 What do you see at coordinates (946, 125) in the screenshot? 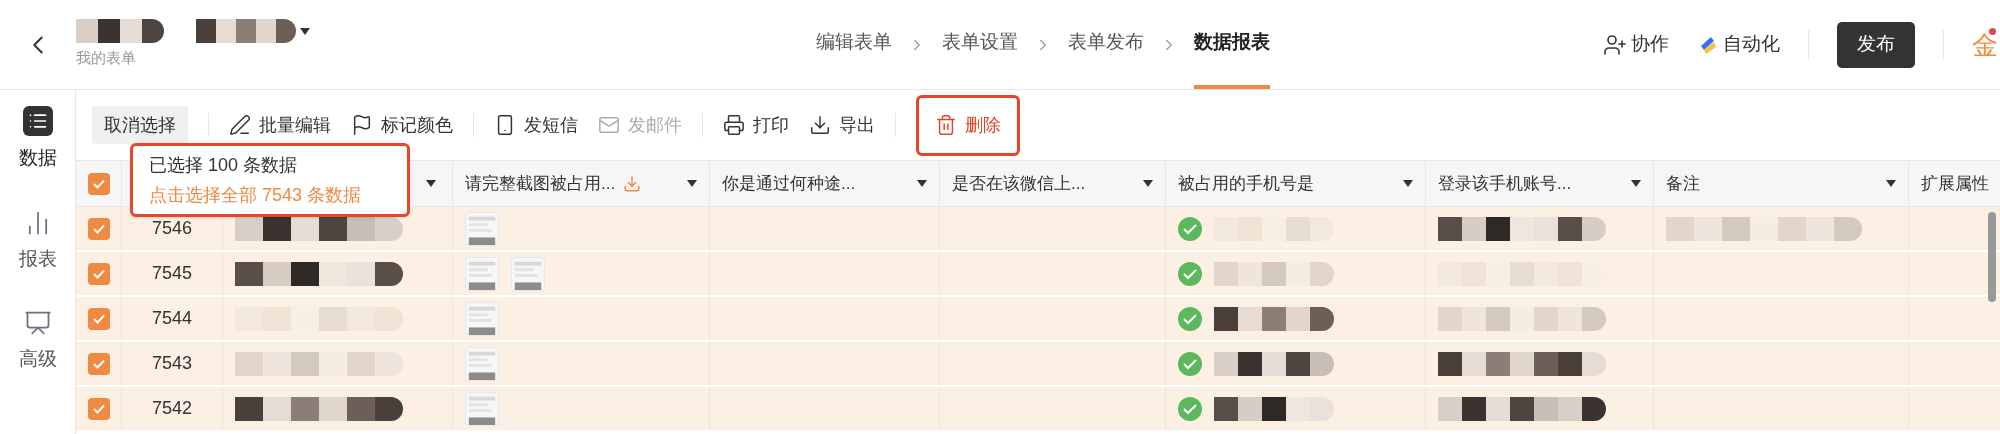
I see `delete-icon` at bounding box center [946, 125].